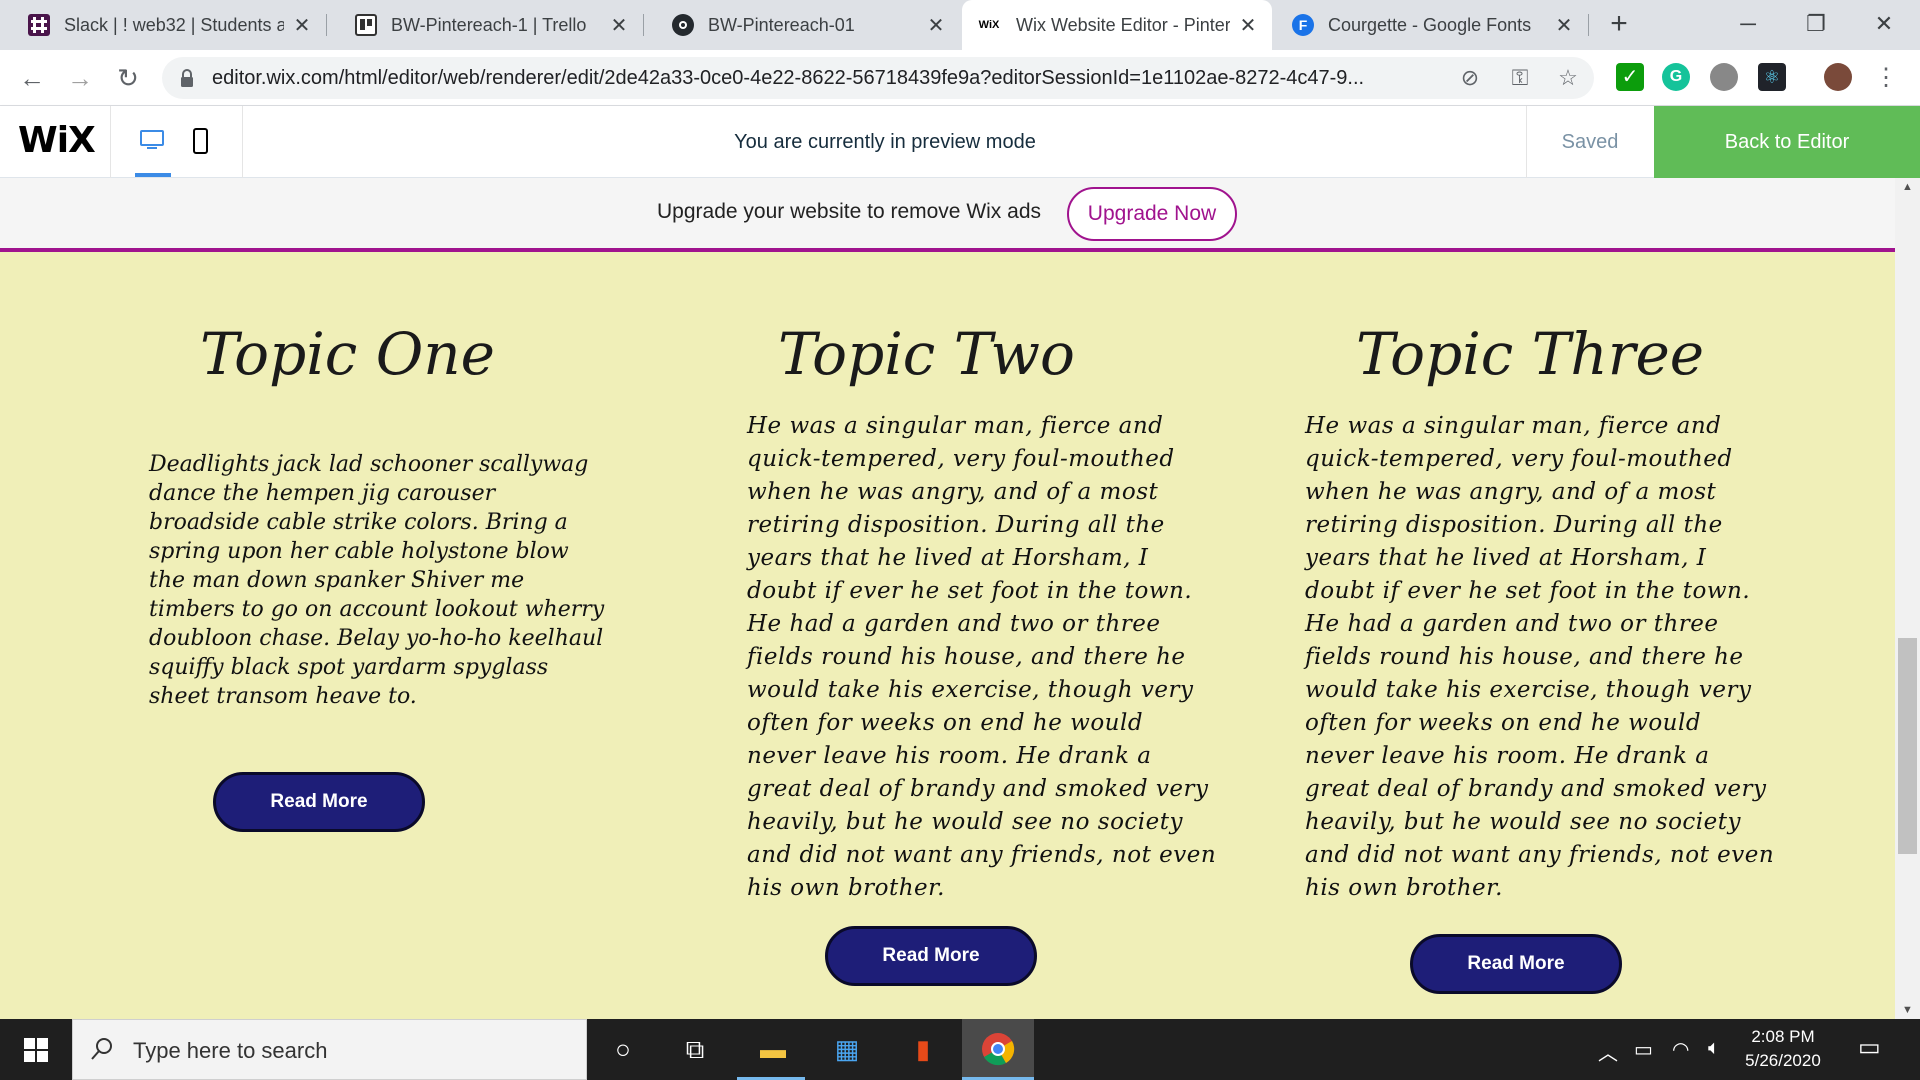  Describe the element at coordinates (80, 78) in the screenshot. I see `forward-arrow-icon: →` at that location.